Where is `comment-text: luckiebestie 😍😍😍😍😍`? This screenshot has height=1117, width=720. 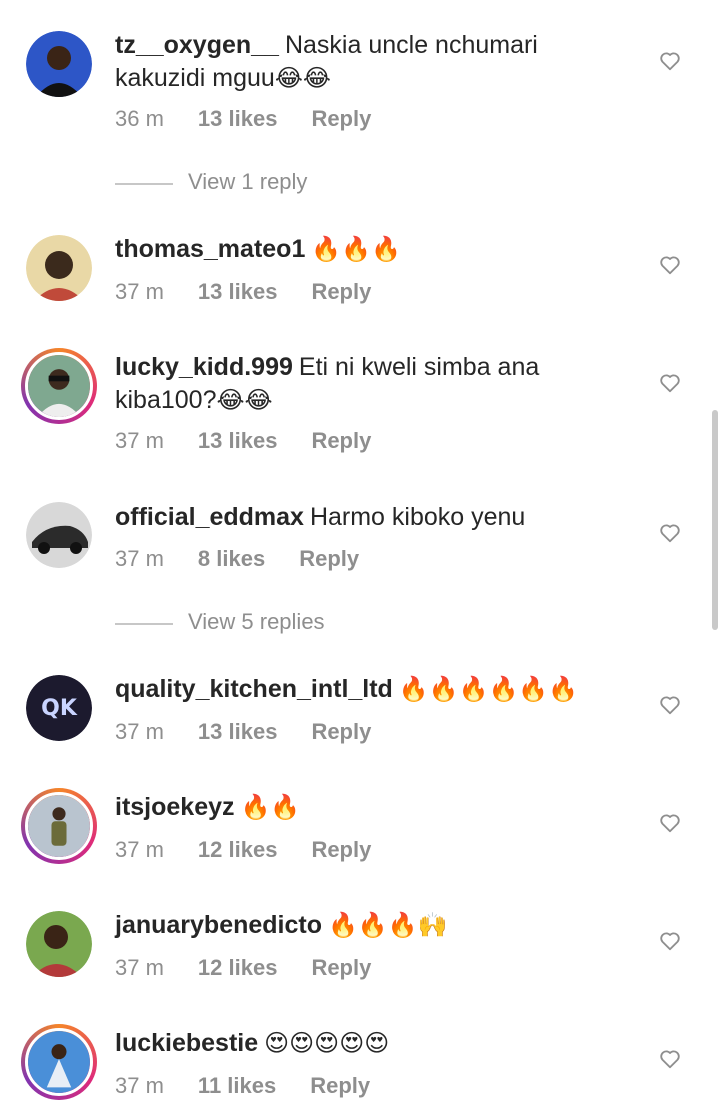
comment-text: luckiebestie 😍😍😍😍😍 is located at coordinates (375, 1043).